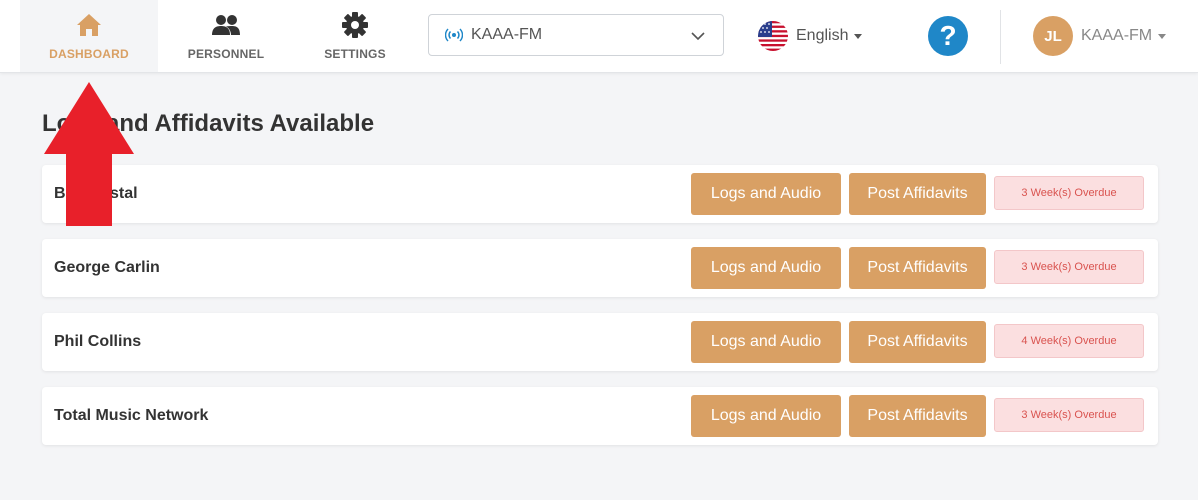 The image size is (1198, 500). Describe the element at coordinates (1117, 35) in the screenshot. I see `user-name: KAAA-FM` at that location.